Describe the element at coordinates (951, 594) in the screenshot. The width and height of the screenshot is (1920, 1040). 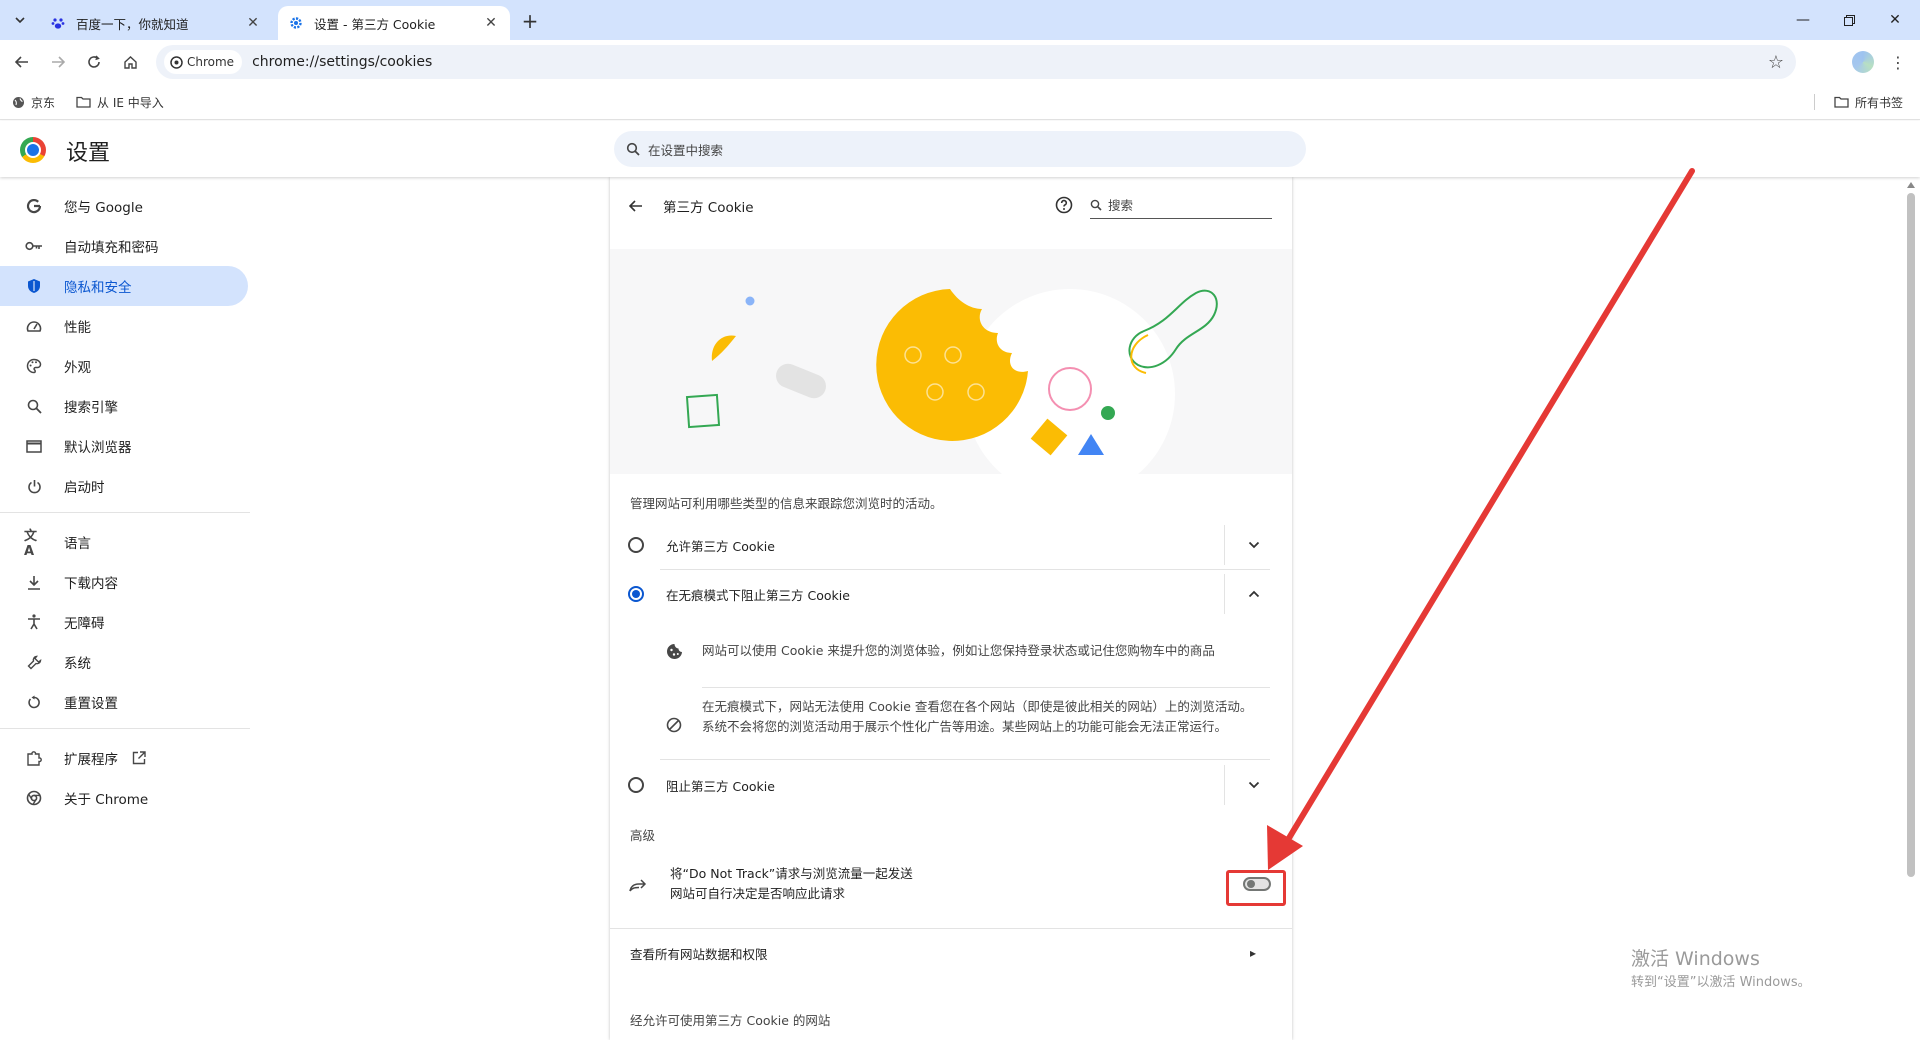
I see `option-block-in-incognito: 在无痕模式下阻止第三方 Cookie` at that location.